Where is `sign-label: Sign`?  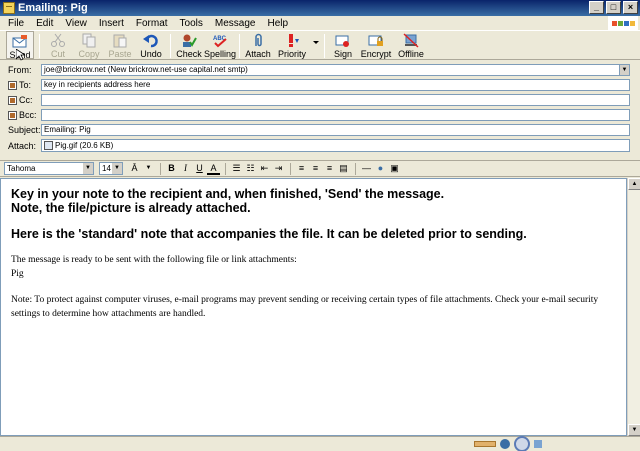
sign-label: Sign is located at coordinates (342, 54).